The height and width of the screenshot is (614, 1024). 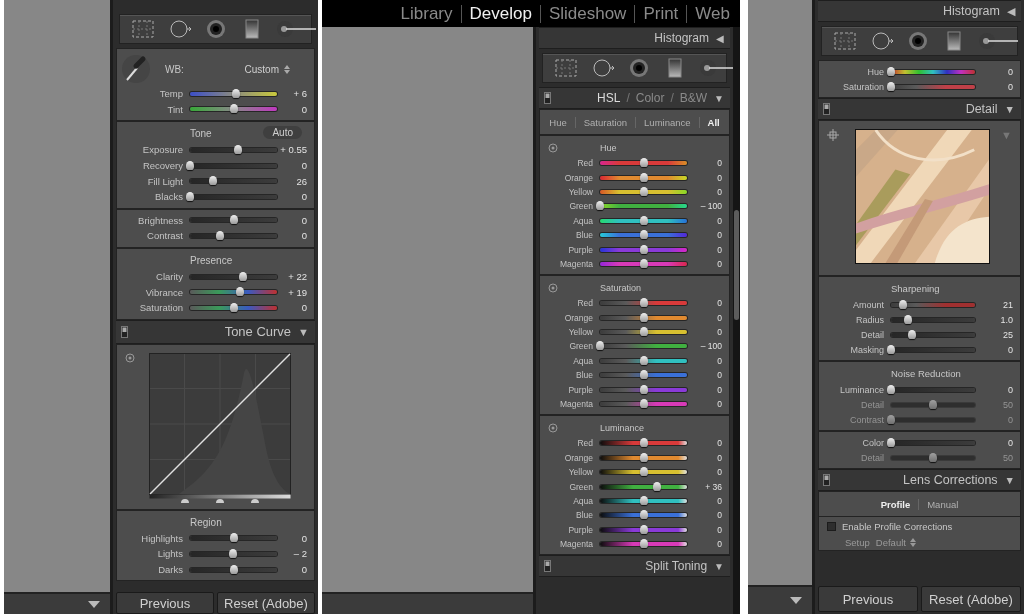 I want to click on module-link: Web, so click(x=712, y=13).